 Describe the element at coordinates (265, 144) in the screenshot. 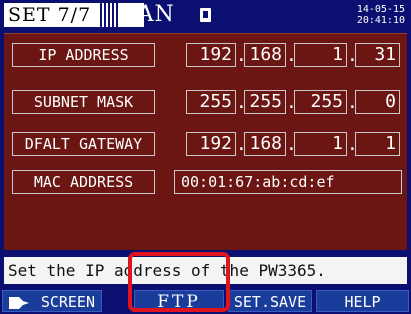

I see `gateway-octet-2-field: 168` at that location.